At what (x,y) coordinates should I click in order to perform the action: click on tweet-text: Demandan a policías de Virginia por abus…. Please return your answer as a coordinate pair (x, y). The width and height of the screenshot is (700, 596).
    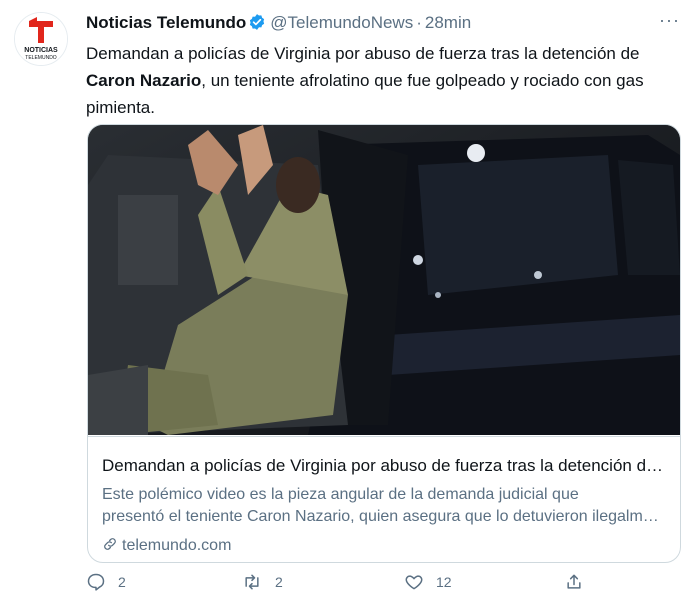
    Looking at the image, I should click on (386, 80).